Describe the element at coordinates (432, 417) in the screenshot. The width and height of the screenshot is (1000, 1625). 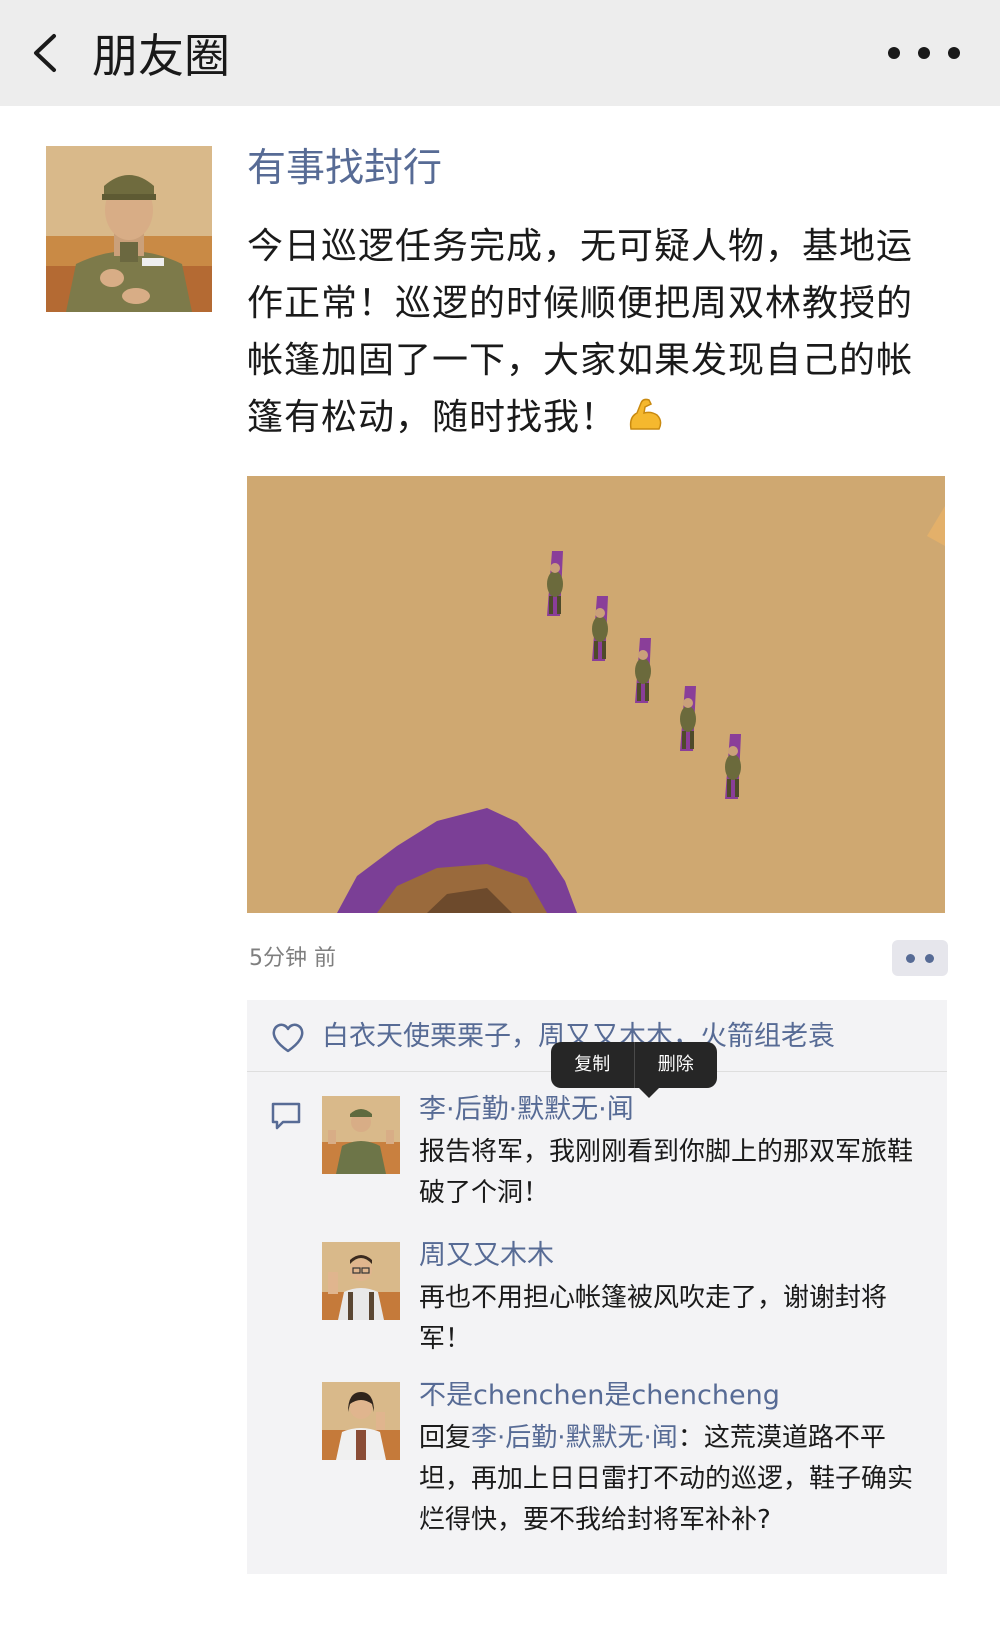
I see `post-text-line: 篷有松动，随时找我！` at that location.